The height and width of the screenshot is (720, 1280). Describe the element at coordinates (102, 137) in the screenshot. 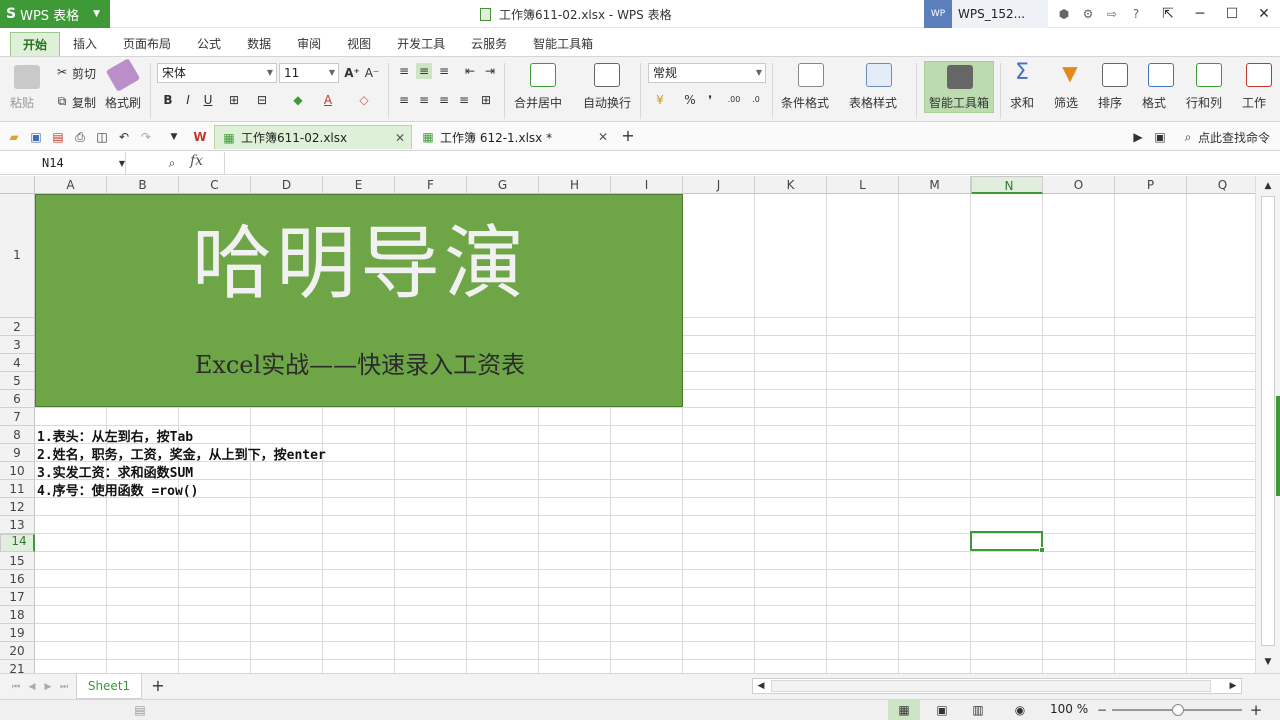

I see `print-preview-icon: ◫` at that location.